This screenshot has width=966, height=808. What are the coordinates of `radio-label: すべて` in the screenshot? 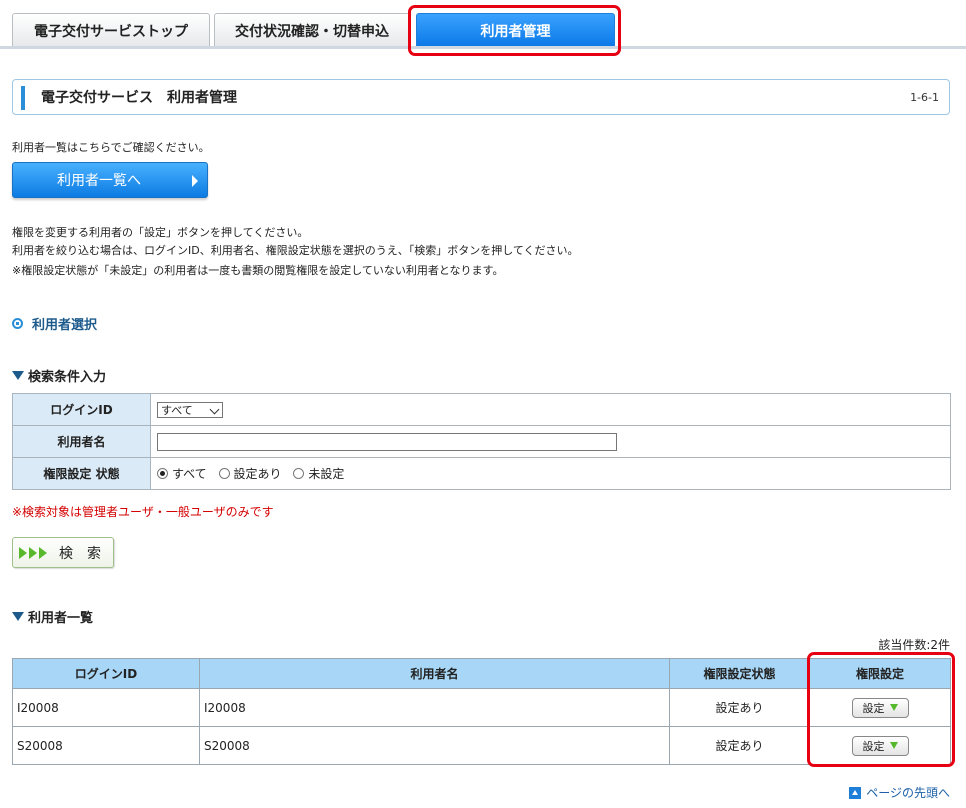 It's located at (189, 474).